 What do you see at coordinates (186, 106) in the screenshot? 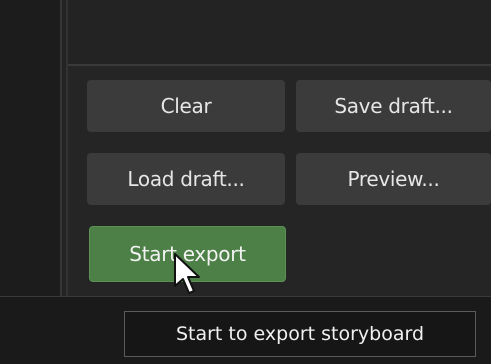
I see `clear-button: Clear` at bounding box center [186, 106].